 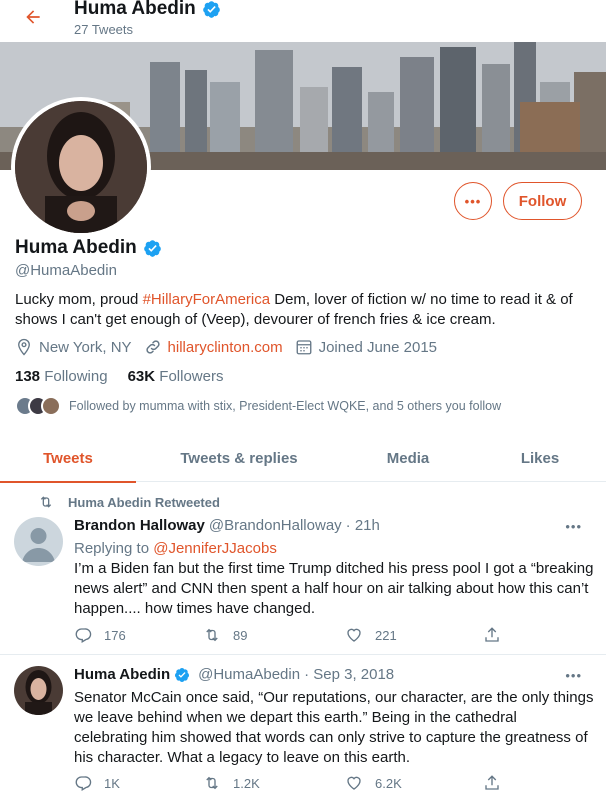 I want to click on website-link: hillaryclinton.com, so click(x=225, y=347).